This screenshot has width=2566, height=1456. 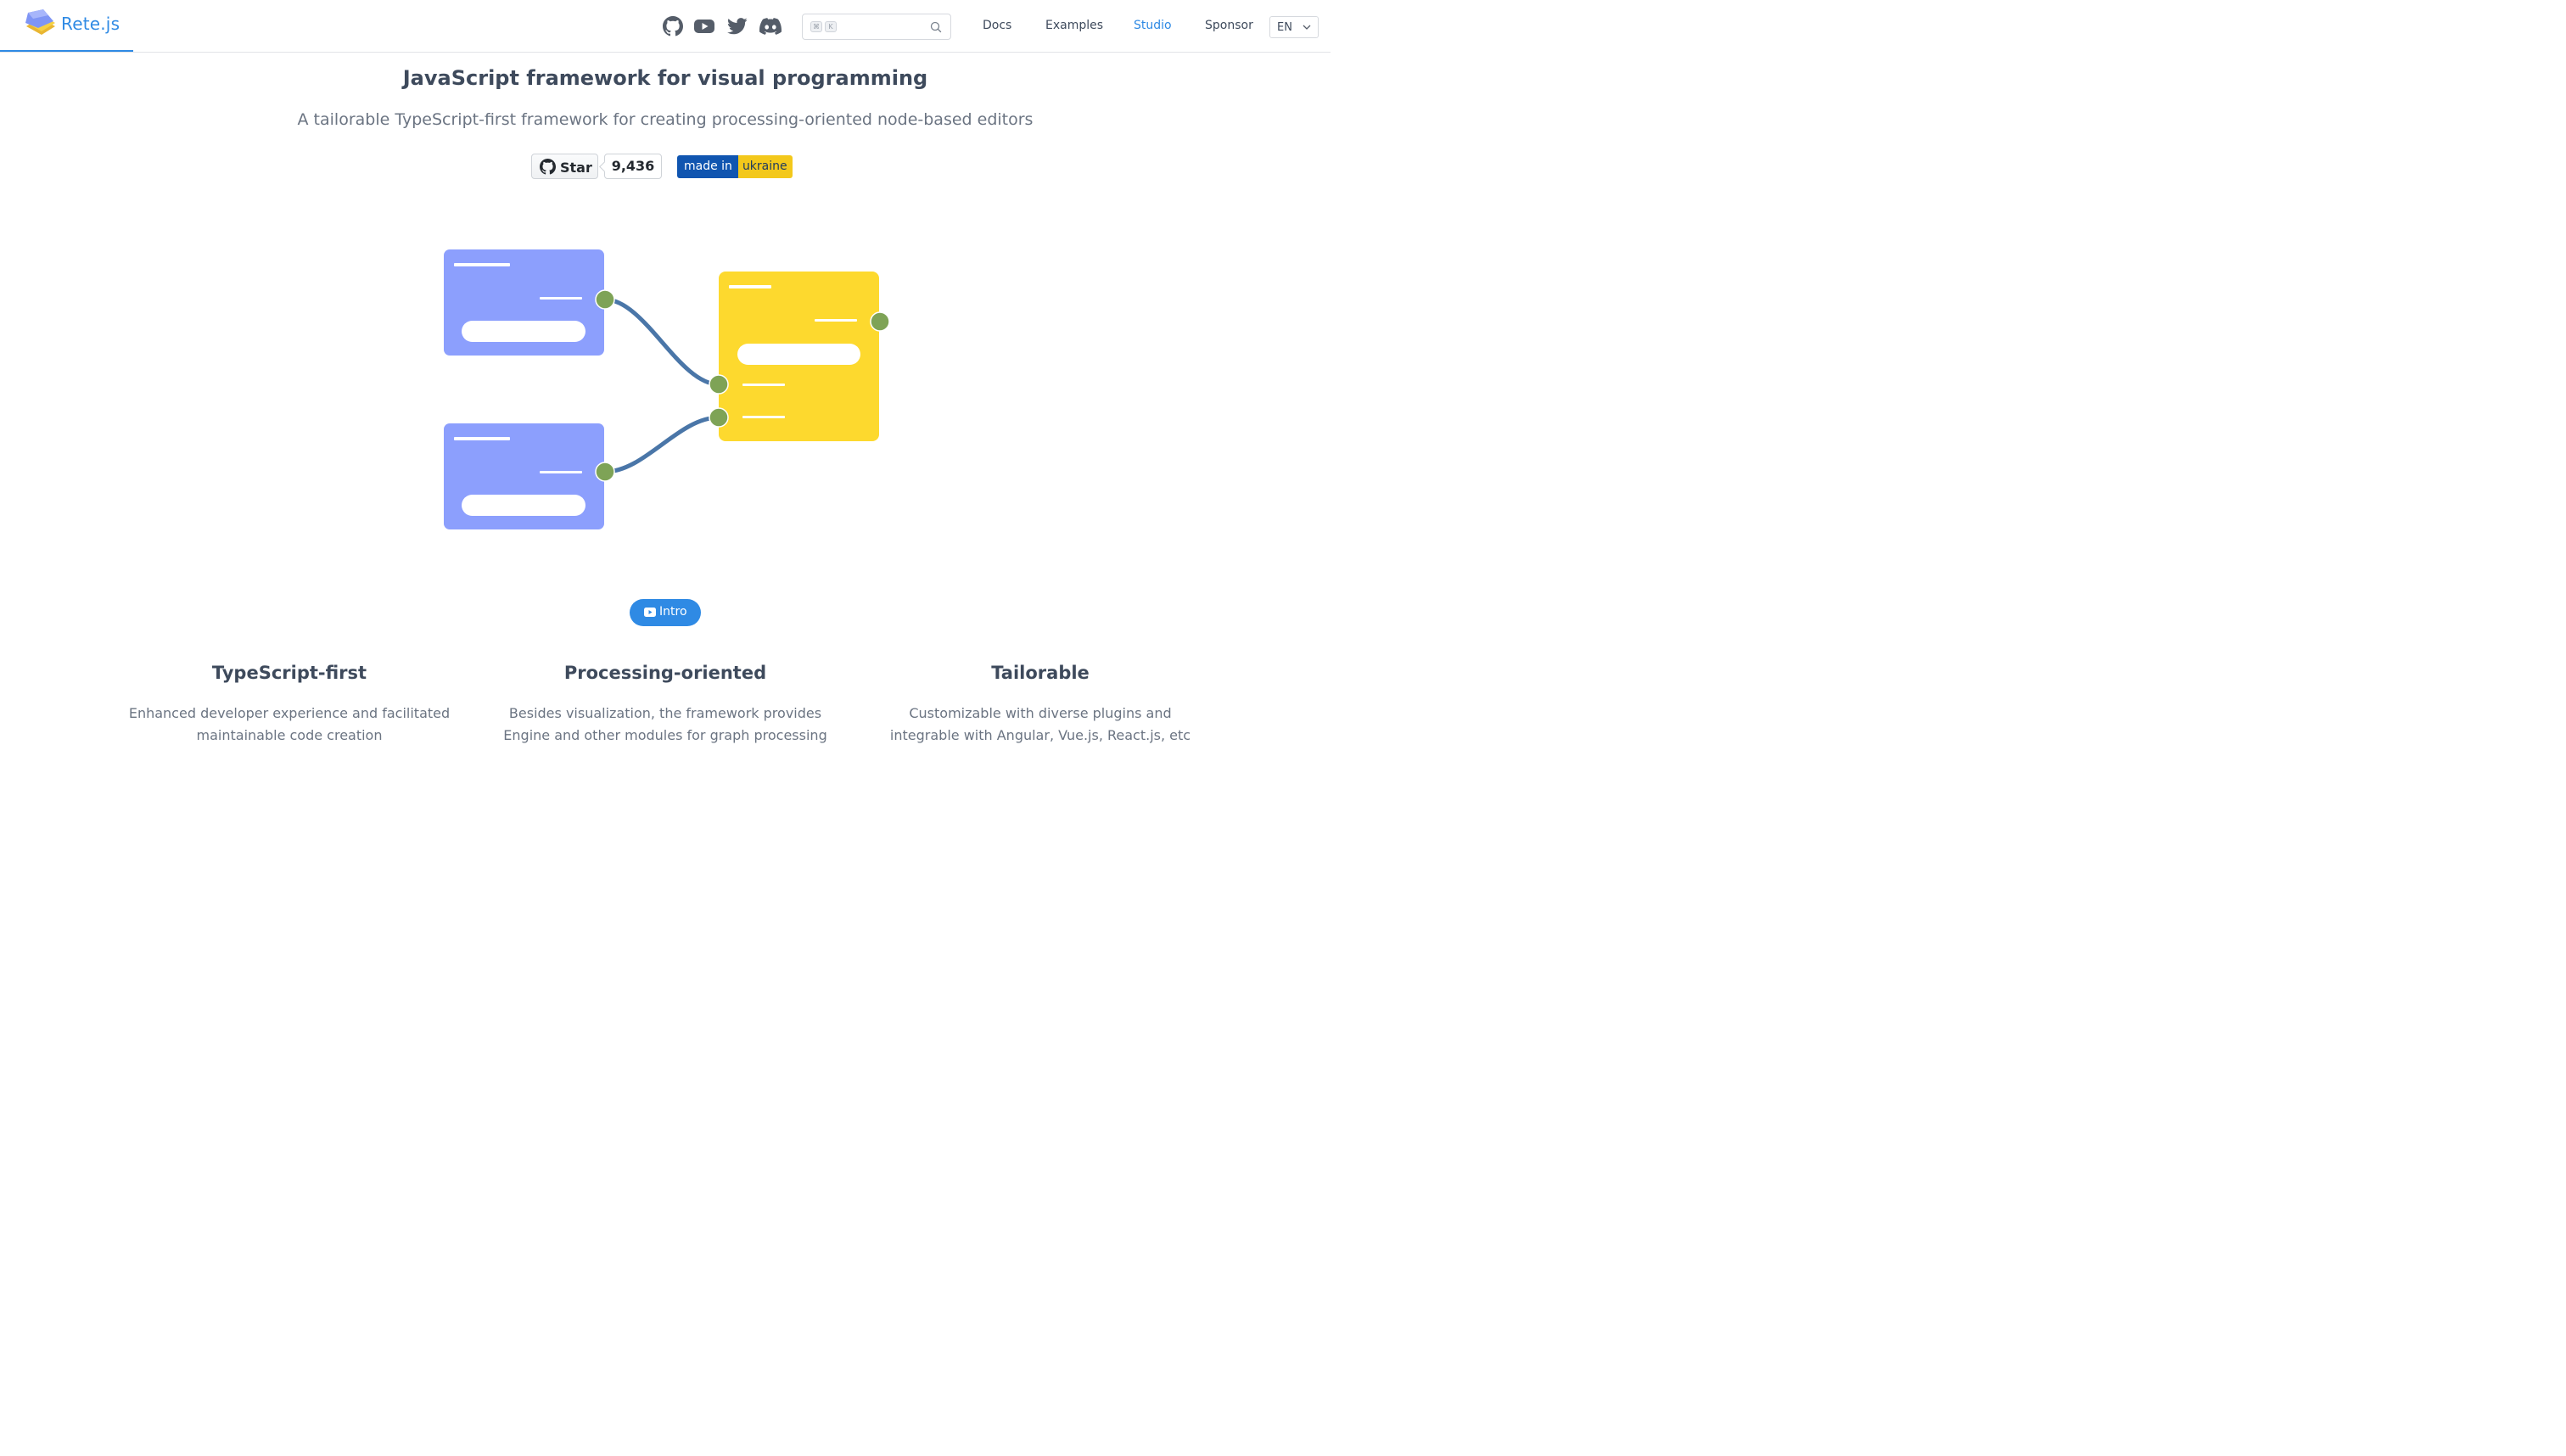 What do you see at coordinates (1294, 27) in the screenshot?
I see `language-select: EN` at bounding box center [1294, 27].